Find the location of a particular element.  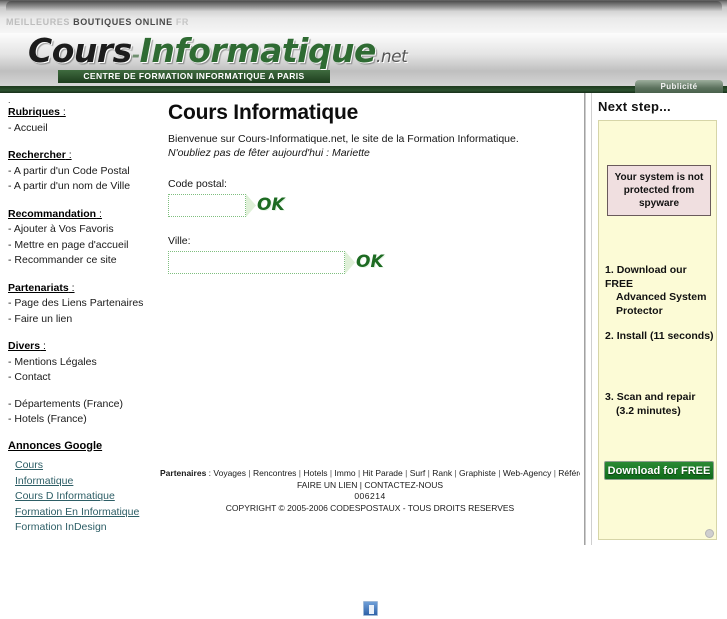

banner-brand-text: MEILLEURES BOUTIQUES ONLINE FR is located at coordinates (97, 22).